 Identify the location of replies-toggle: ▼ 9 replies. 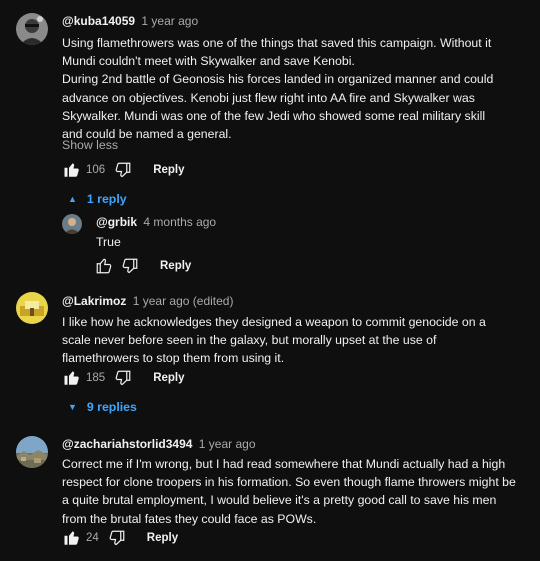
(102, 407).